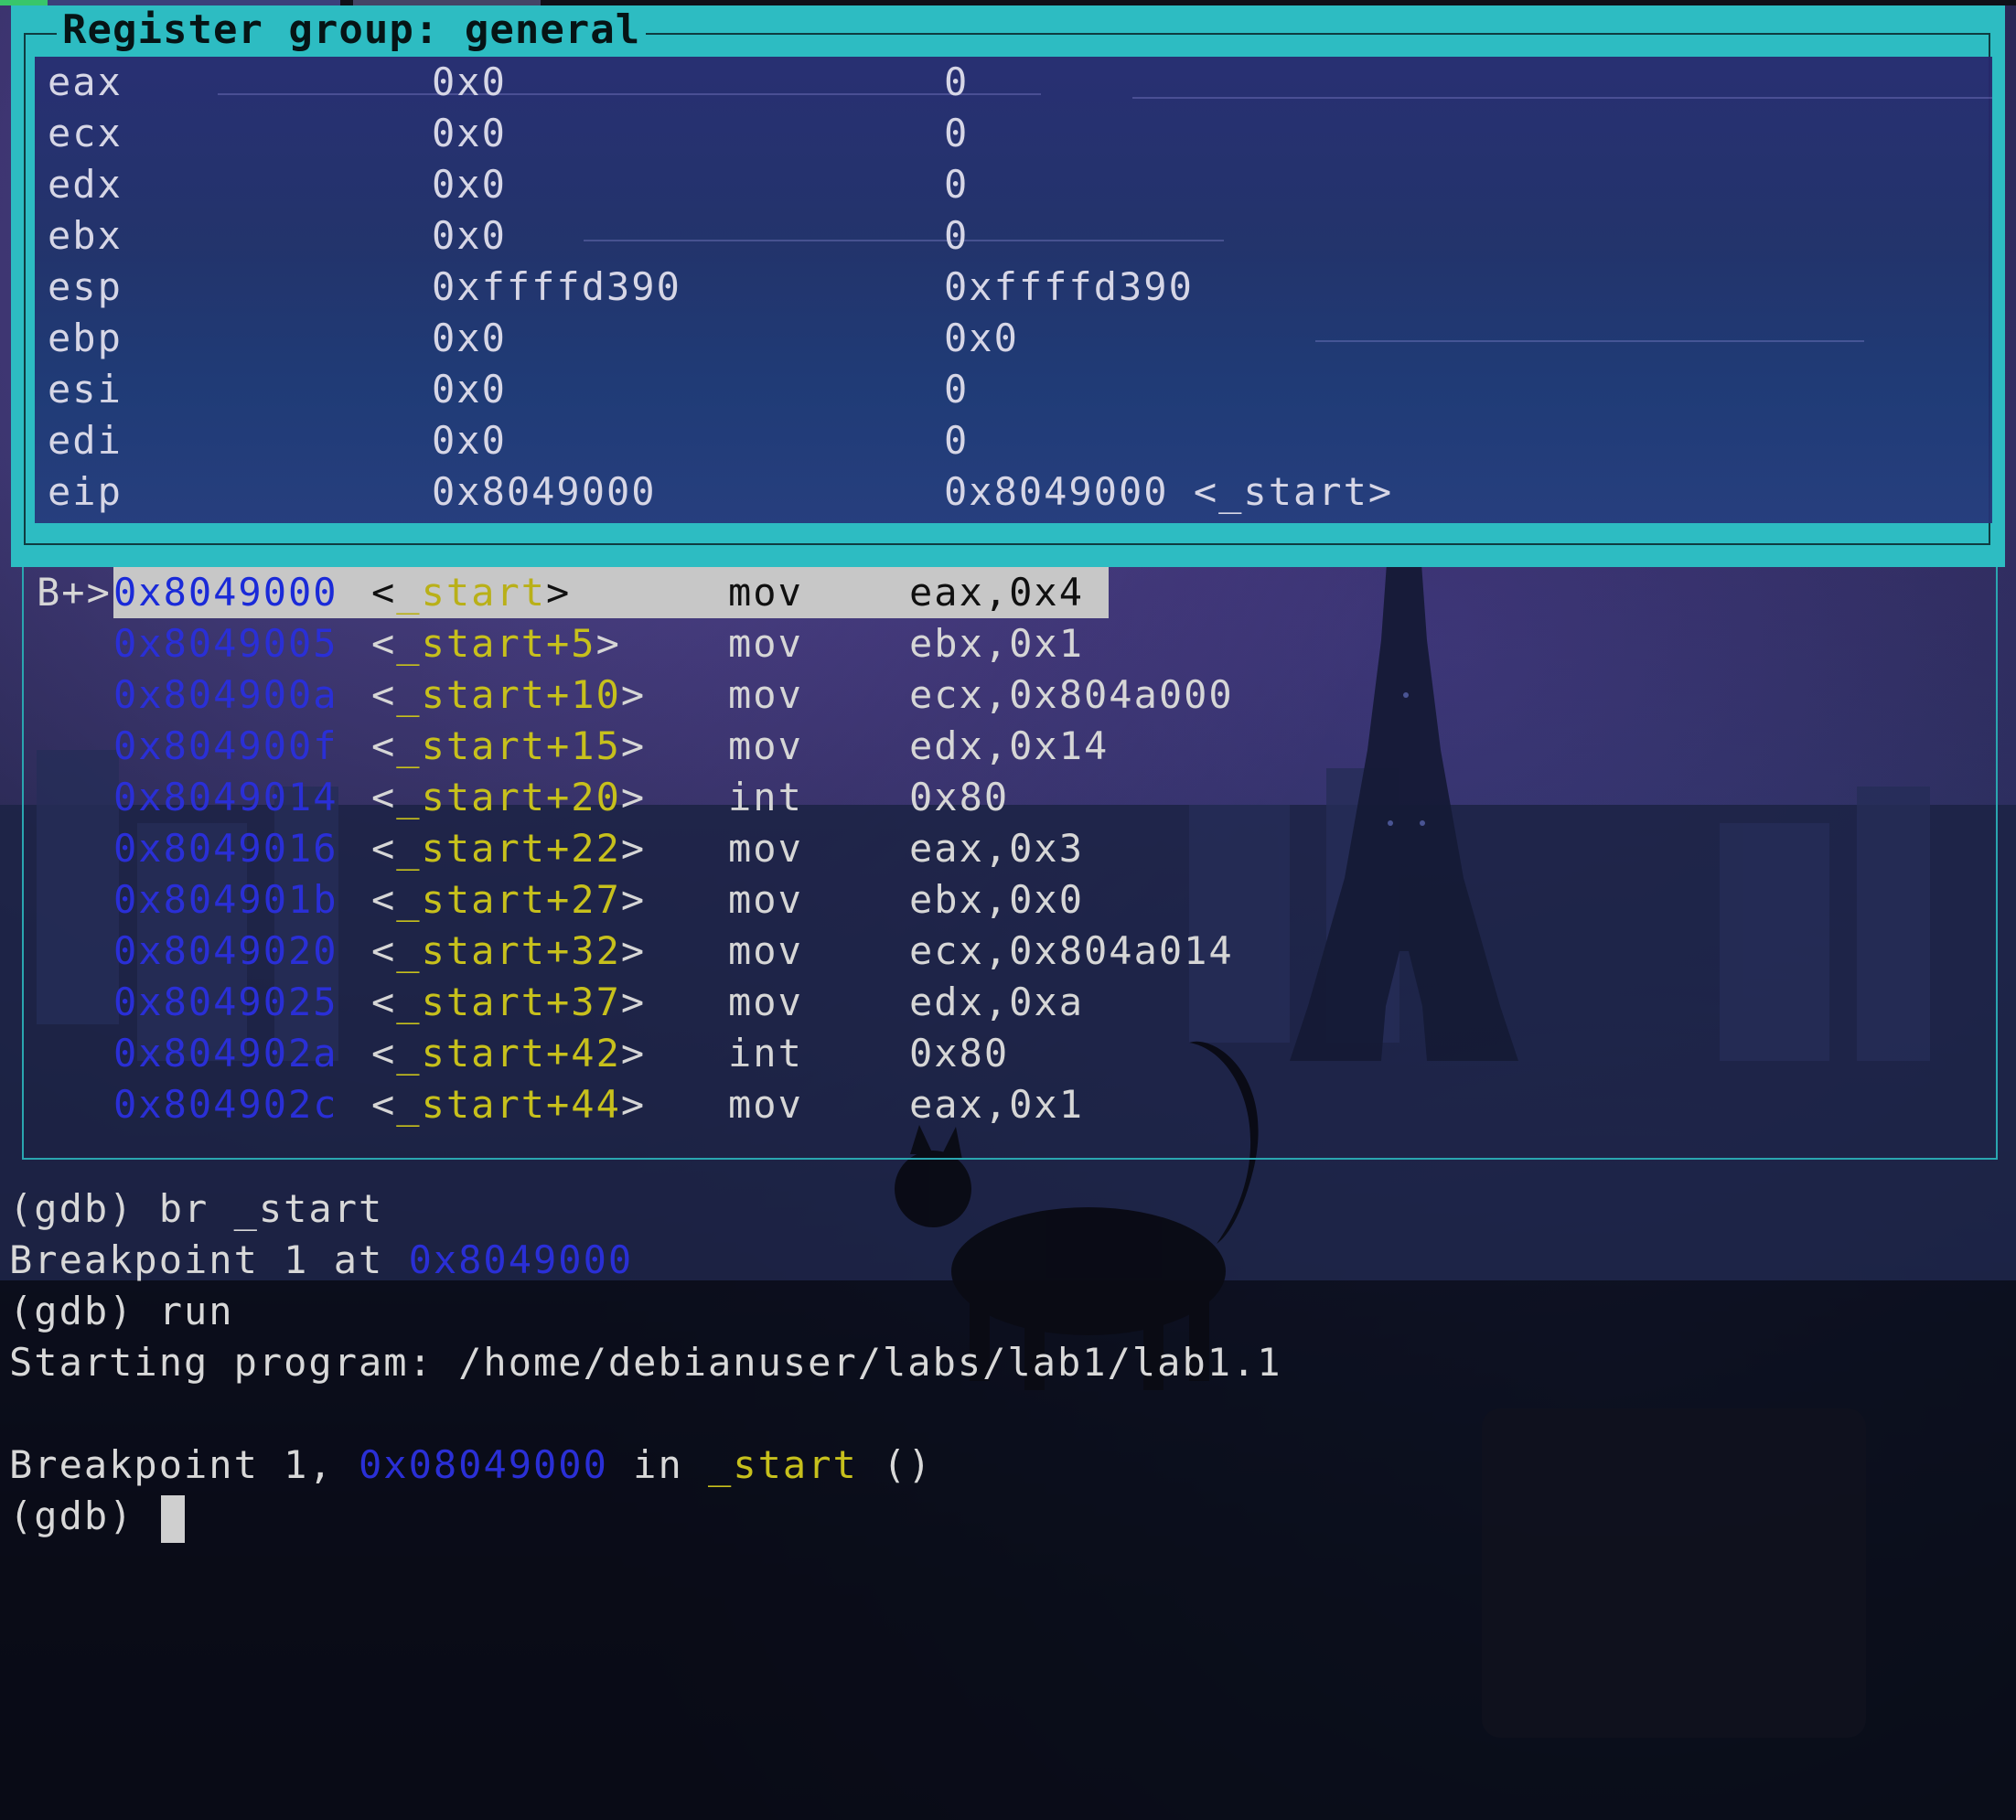 Image resolution: width=2016 pixels, height=1820 pixels. What do you see at coordinates (225, 1002) in the screenshot?
I see `instruction-address: 0x8049025` at bounding box center [225, 1002].